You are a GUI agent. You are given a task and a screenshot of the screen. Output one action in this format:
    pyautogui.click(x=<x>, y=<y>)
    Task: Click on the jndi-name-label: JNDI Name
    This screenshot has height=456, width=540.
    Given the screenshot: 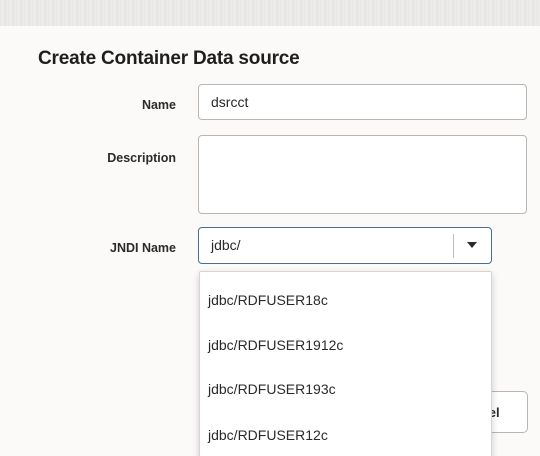 What is the action you would take?
    pyautogui.click(x=143, y=248)
    